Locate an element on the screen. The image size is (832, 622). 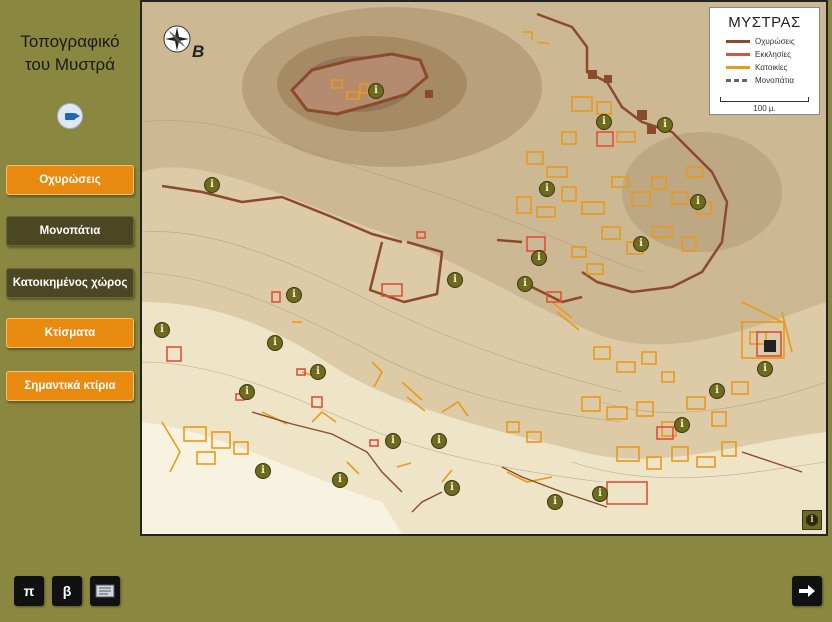
book-icon is located at coordinates (105, 591).